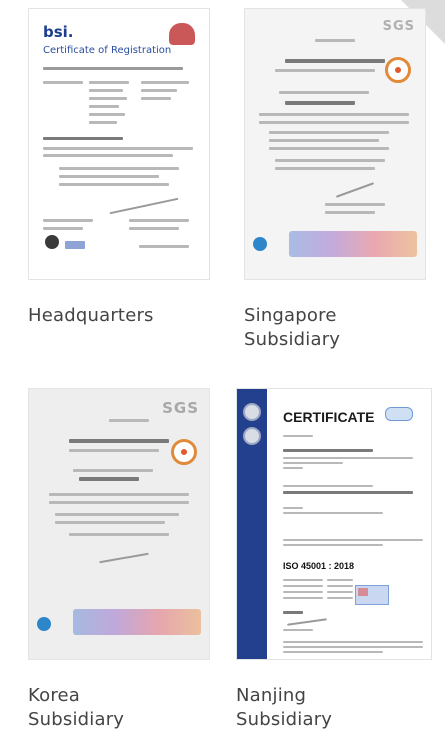 Image resolution: width=445 pixels, height=732 pixels. I want to click on accreditation-logo-icon, so click(399, 414).